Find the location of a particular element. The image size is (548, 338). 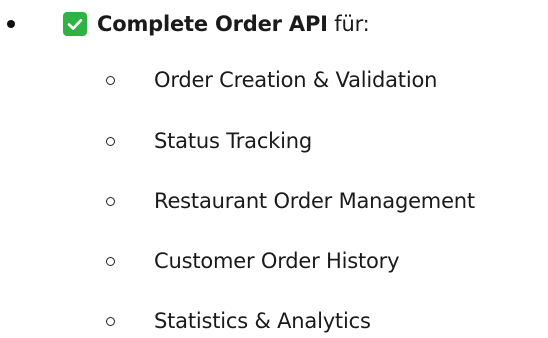

main-item-rest-text: für: is located at coordinates (348, 24).